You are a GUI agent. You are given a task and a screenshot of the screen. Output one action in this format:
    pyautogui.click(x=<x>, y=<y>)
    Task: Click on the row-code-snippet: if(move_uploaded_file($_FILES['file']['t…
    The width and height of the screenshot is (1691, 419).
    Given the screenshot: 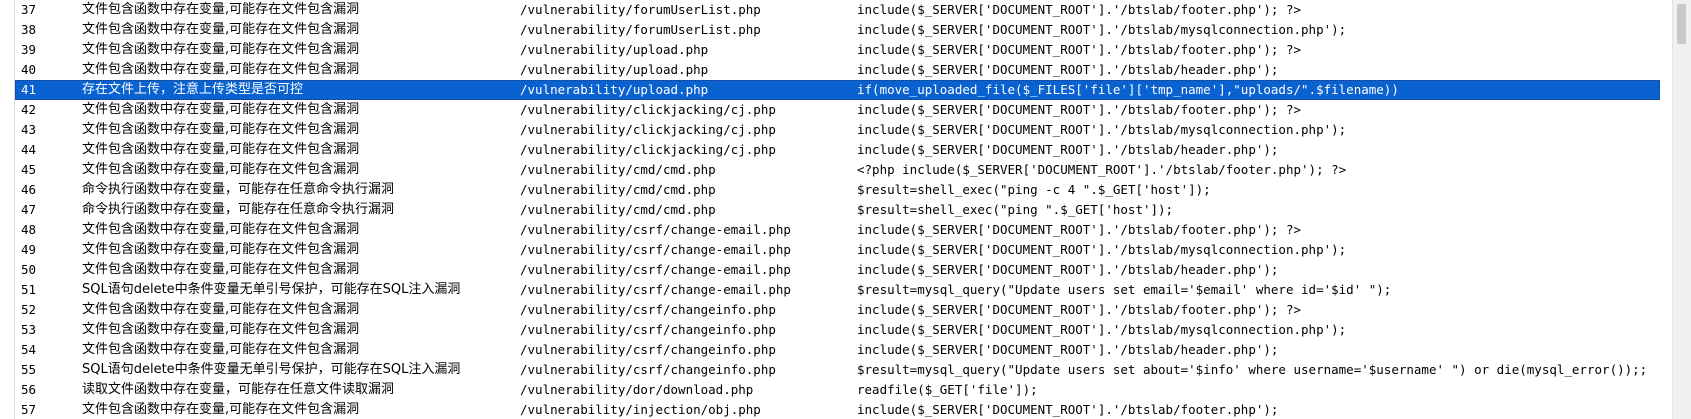 What is the action you would take?
    pyautogui.click(x=1128, y=89)
    